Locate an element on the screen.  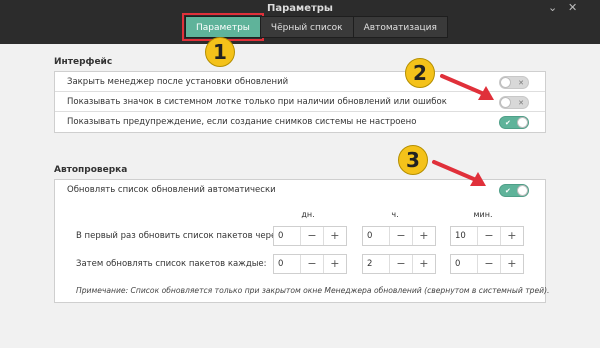
column-minutes: мин. is located at coordinates (483, 214).